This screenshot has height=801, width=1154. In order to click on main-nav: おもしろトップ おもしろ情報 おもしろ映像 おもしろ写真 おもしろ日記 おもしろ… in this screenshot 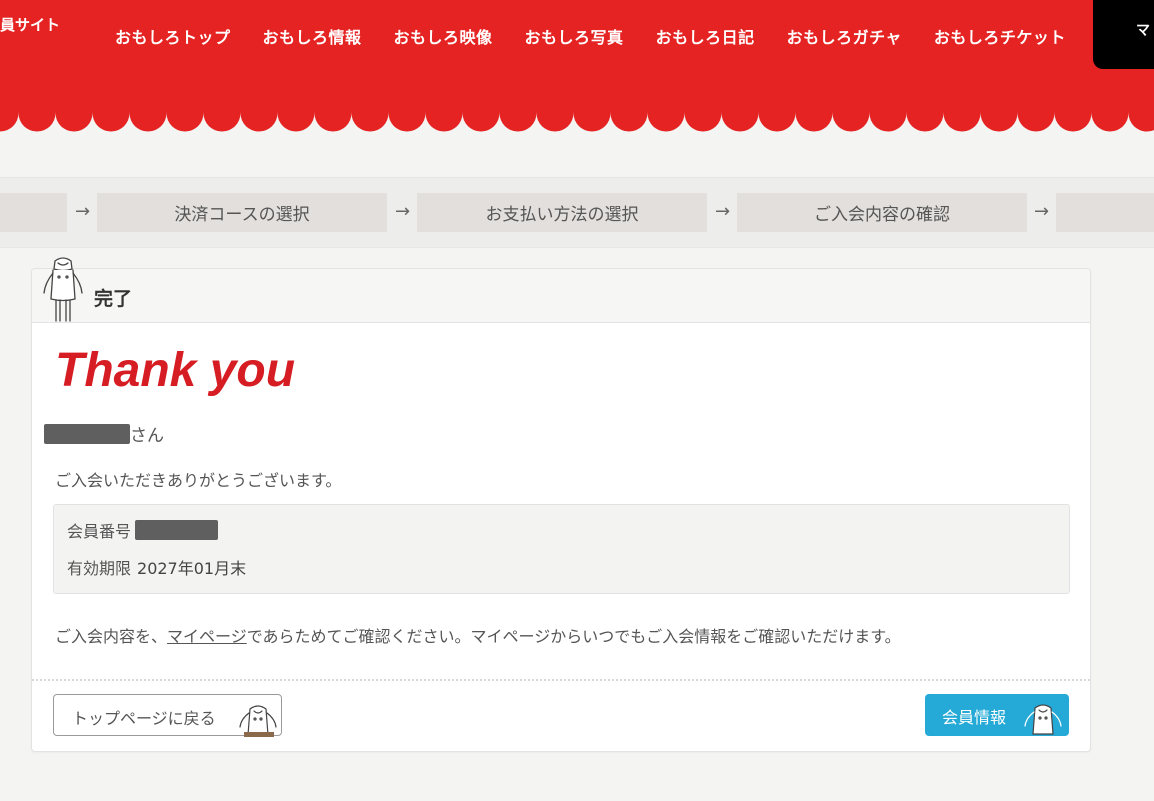, I will do `click(590, 35)`.